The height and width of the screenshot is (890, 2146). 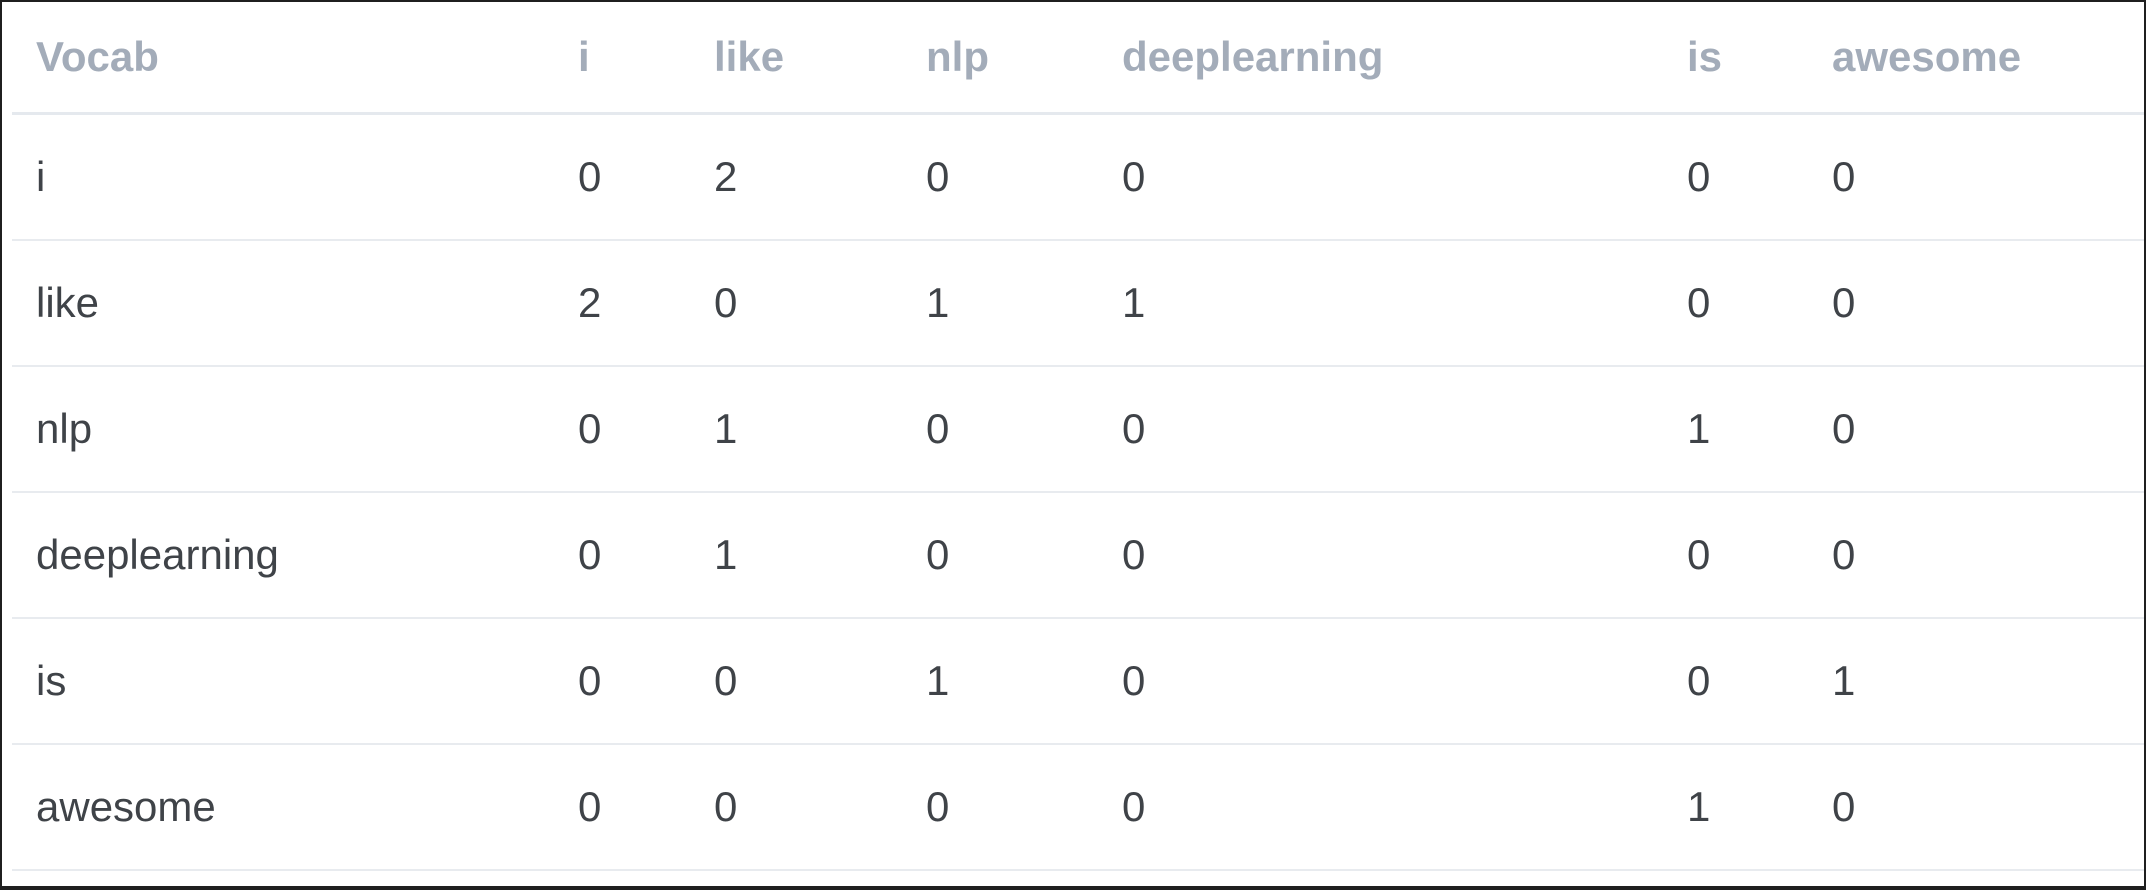 I want to click on table-row: i 0 2 0 0 0 0, so click(x=1078, y=177).